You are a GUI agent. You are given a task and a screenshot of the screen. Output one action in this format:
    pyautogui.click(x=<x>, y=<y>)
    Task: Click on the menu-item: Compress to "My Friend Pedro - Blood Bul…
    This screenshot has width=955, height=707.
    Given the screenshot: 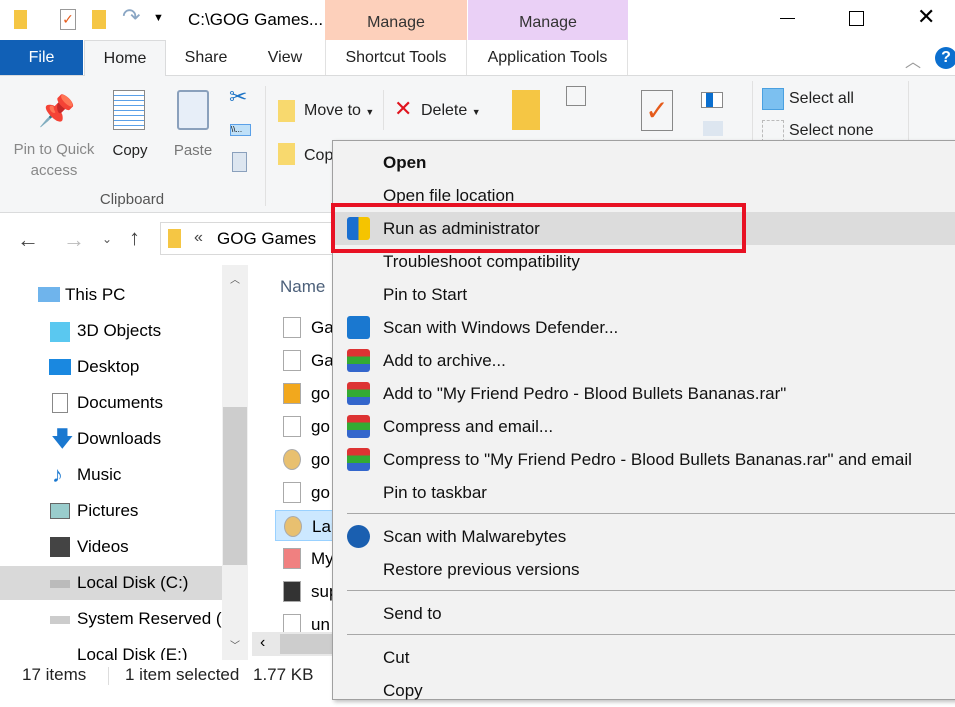 What is the action you would take?
    pyautogui.click(x=644, y=459)
    